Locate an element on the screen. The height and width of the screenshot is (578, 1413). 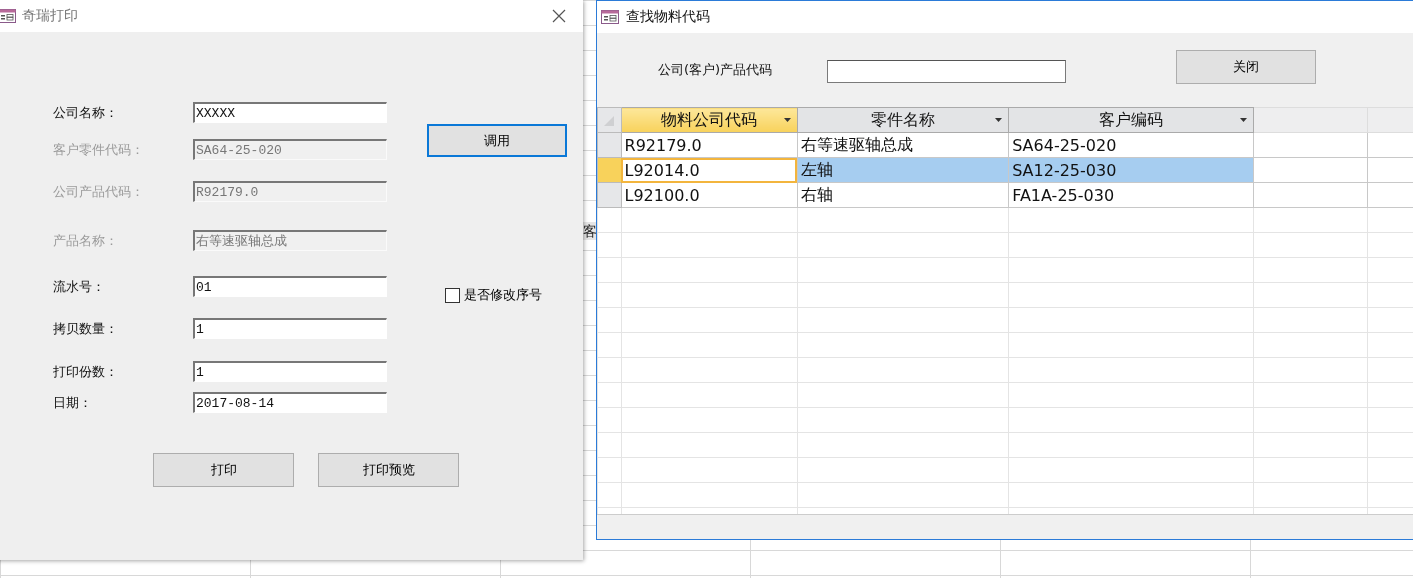
close-button: 关闭 is located at coordinates (1246, 67).